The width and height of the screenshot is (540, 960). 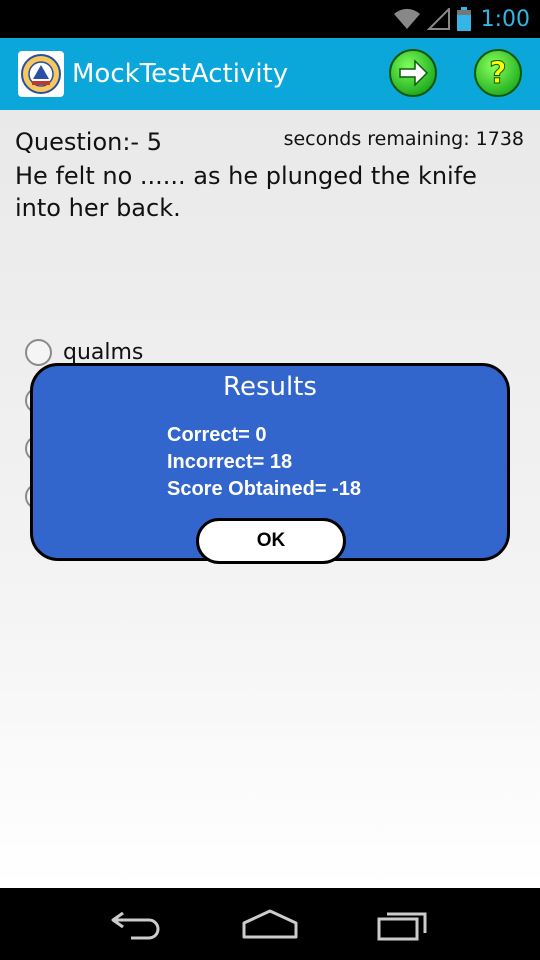 I want to click on score-obtained: Score Obtained= -18, so click(x=264, y=489).